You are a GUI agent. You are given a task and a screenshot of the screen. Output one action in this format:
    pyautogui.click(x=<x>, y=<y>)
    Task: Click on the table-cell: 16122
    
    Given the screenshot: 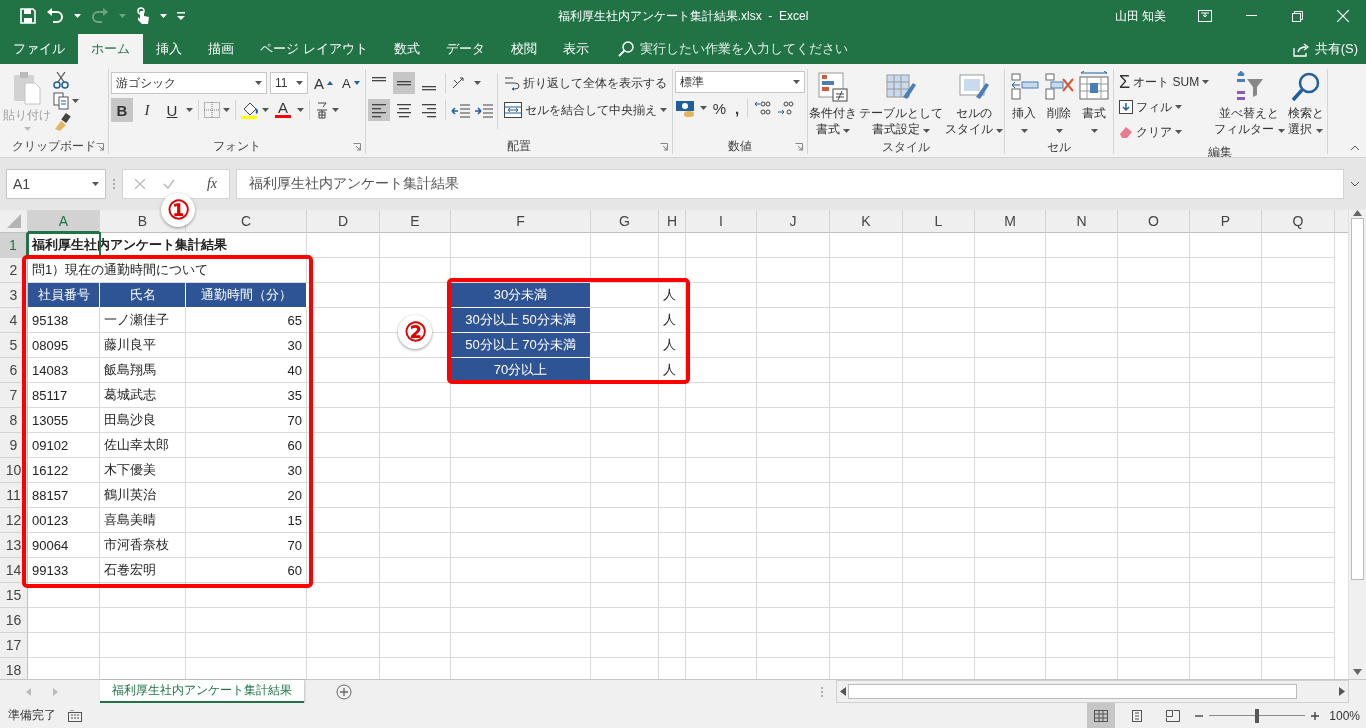 What is the action you would take?
    pyautogui.click(x=64, y=470)
    